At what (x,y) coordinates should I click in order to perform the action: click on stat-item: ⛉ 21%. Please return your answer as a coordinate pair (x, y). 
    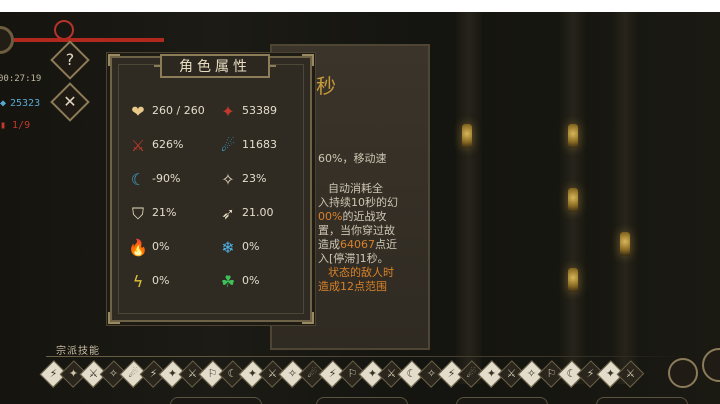
    Looking at the image, I should click on (173, 214).